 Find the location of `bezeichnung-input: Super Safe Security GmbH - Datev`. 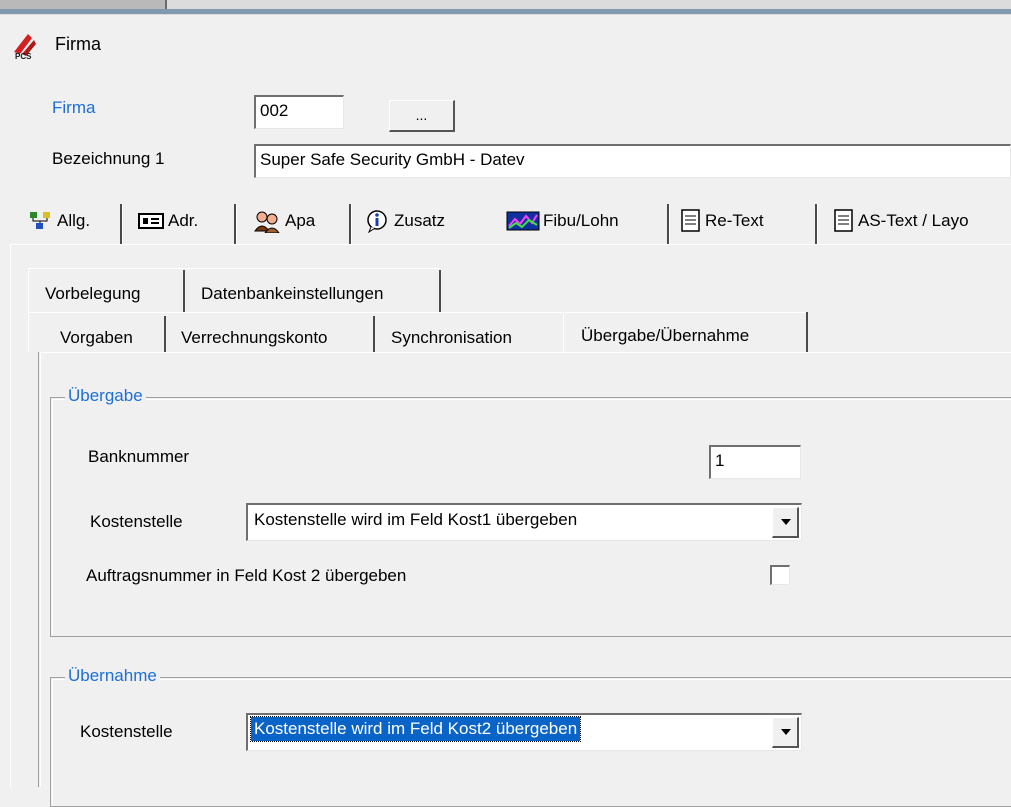

bezeichnung-input: Super Safe Security GmbH - Datev is located at coordinates (632, 161).